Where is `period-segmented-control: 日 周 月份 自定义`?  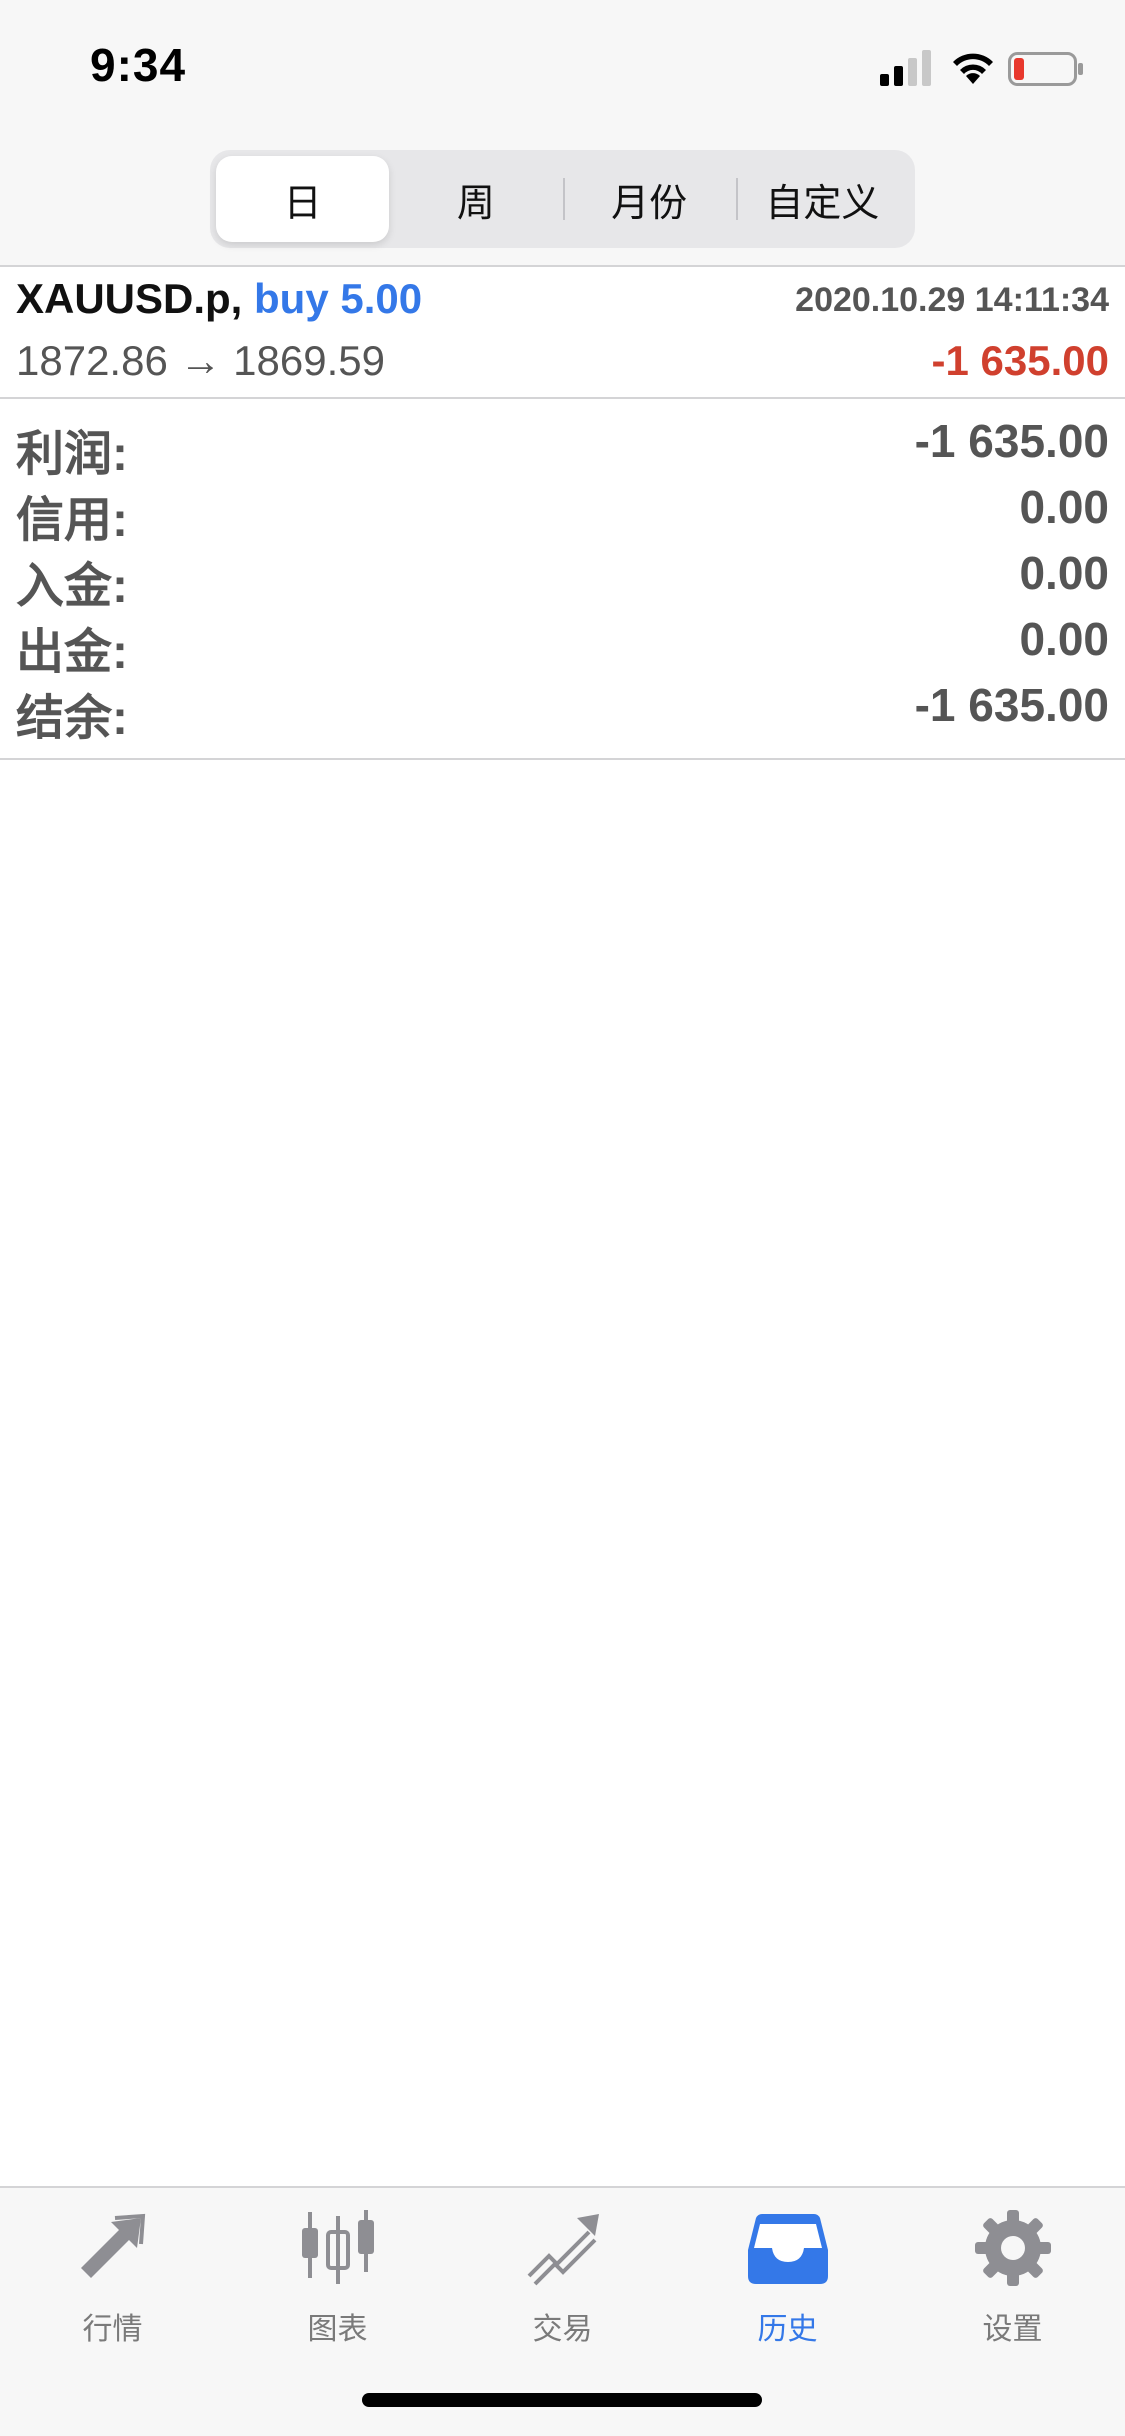
period-segmented-control: 日 周 月份 自定义 is located at coordinates (562, 199).